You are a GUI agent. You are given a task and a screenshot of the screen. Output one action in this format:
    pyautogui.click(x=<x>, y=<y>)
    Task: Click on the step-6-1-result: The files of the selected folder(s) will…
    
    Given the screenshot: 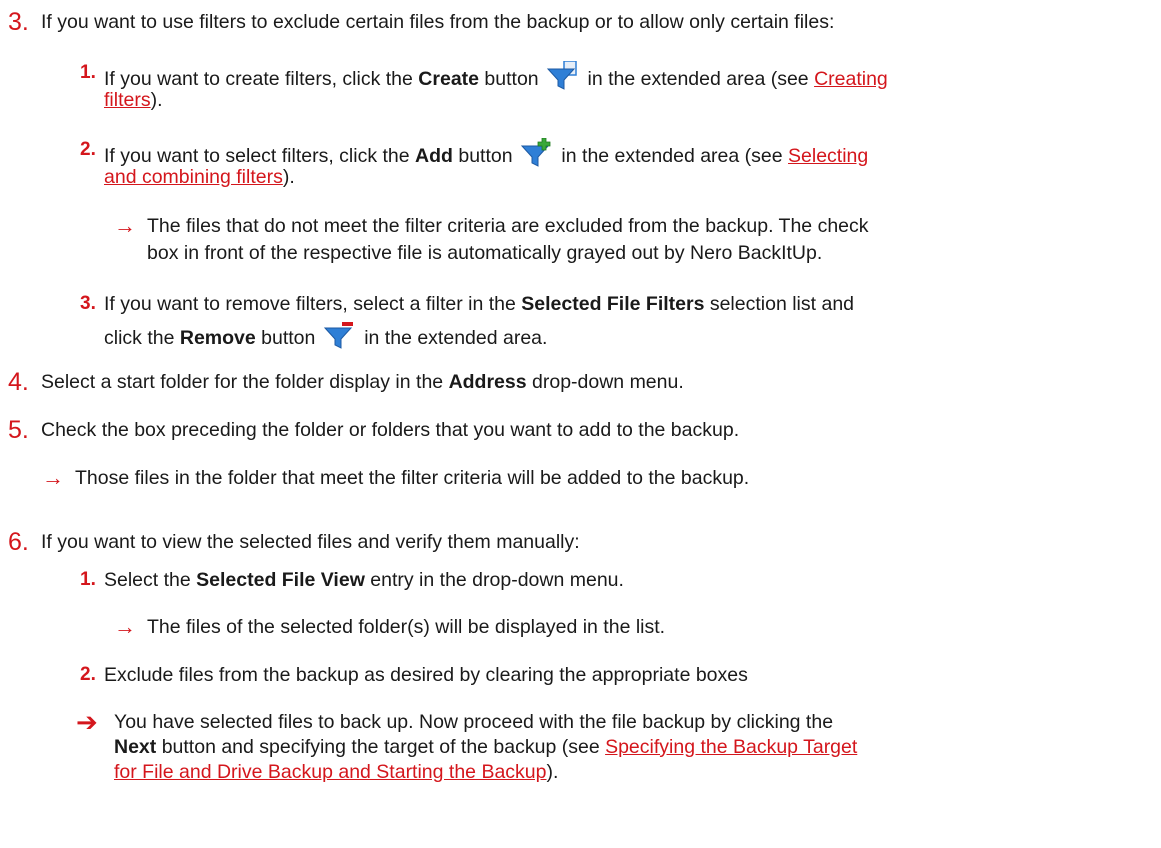 What is the action you would take?
    pyautogui.click(x=406, y=627)
    